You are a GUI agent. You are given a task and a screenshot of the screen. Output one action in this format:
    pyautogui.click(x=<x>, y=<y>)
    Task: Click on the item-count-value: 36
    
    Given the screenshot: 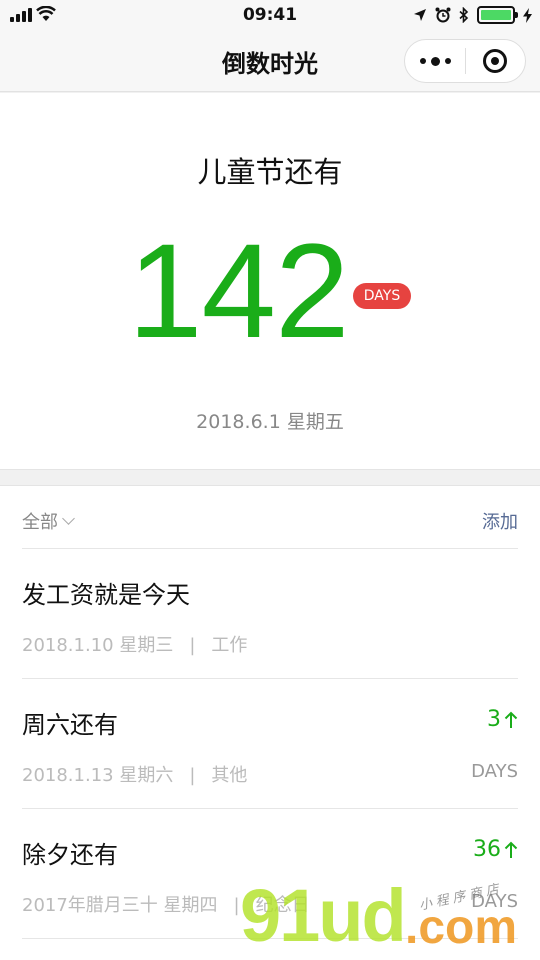 What is the action you would take?
    pyautogui.click(x=487, y=849)
    